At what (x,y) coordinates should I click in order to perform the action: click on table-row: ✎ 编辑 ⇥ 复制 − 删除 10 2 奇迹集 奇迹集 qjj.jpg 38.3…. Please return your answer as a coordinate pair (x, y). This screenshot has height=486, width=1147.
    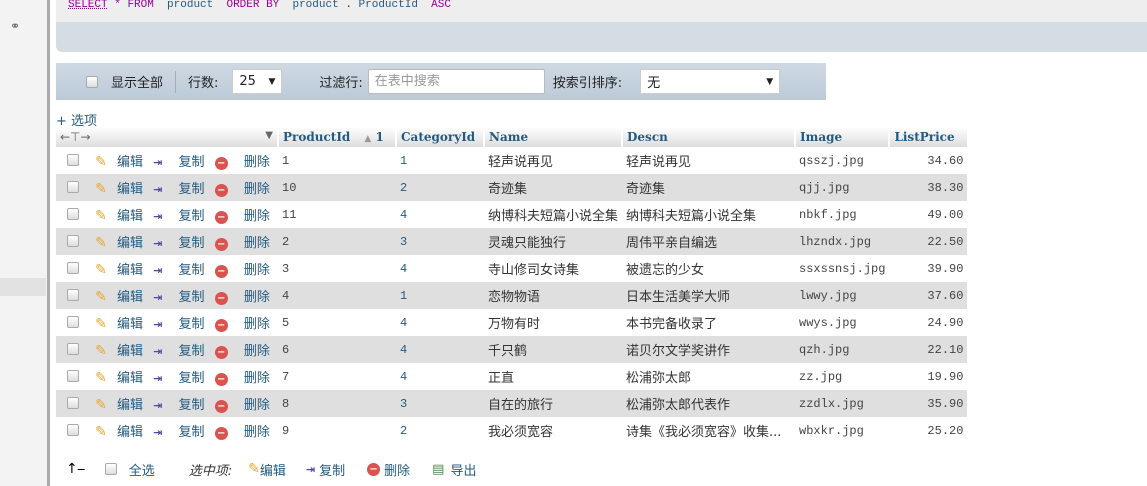
    Looking at the image, I should click on (512, 187).